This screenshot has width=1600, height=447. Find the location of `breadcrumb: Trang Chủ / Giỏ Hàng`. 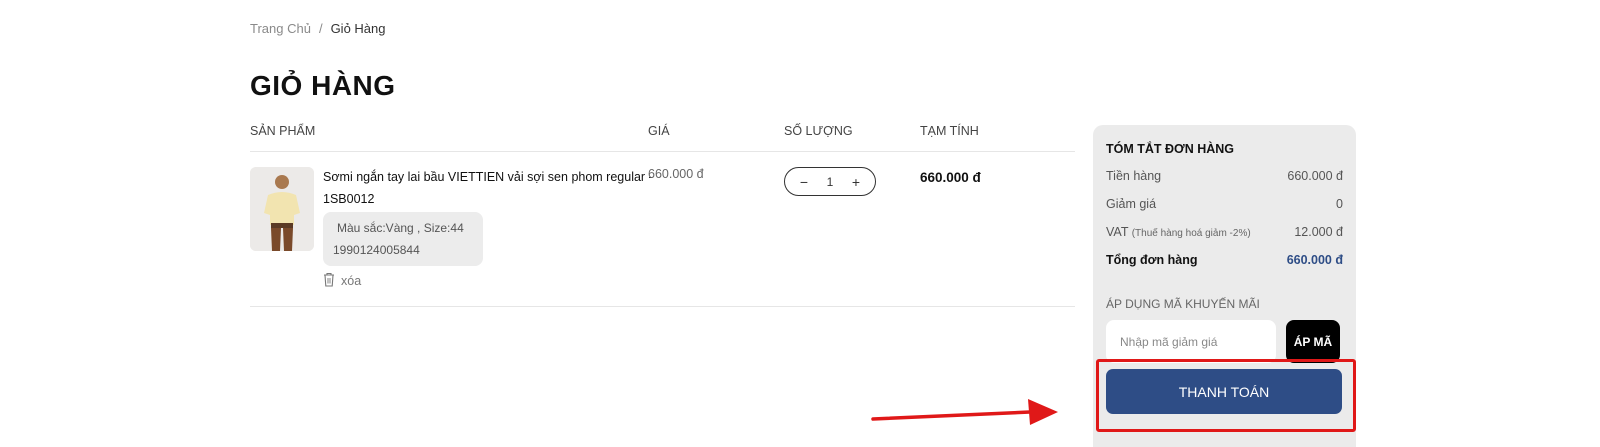

breadcrumb: Trang Chủ / Giỏ Hàng is located at coordinates (317, 28).